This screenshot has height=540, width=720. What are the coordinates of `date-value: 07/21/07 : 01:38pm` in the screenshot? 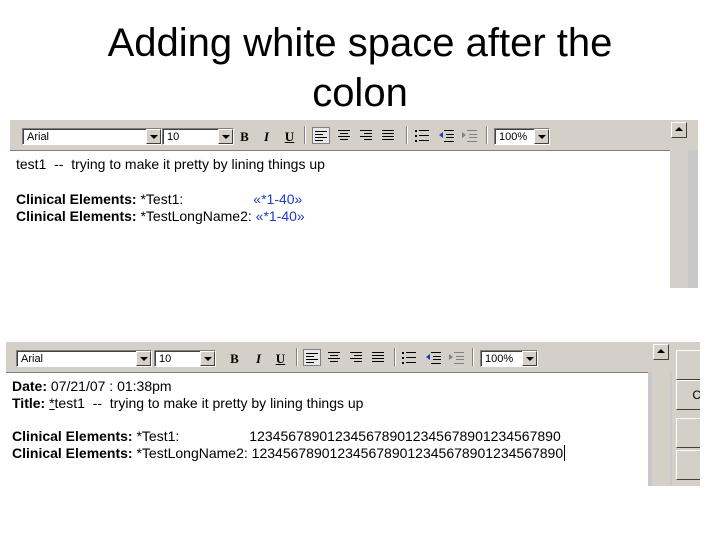 It's located at (109, 386).